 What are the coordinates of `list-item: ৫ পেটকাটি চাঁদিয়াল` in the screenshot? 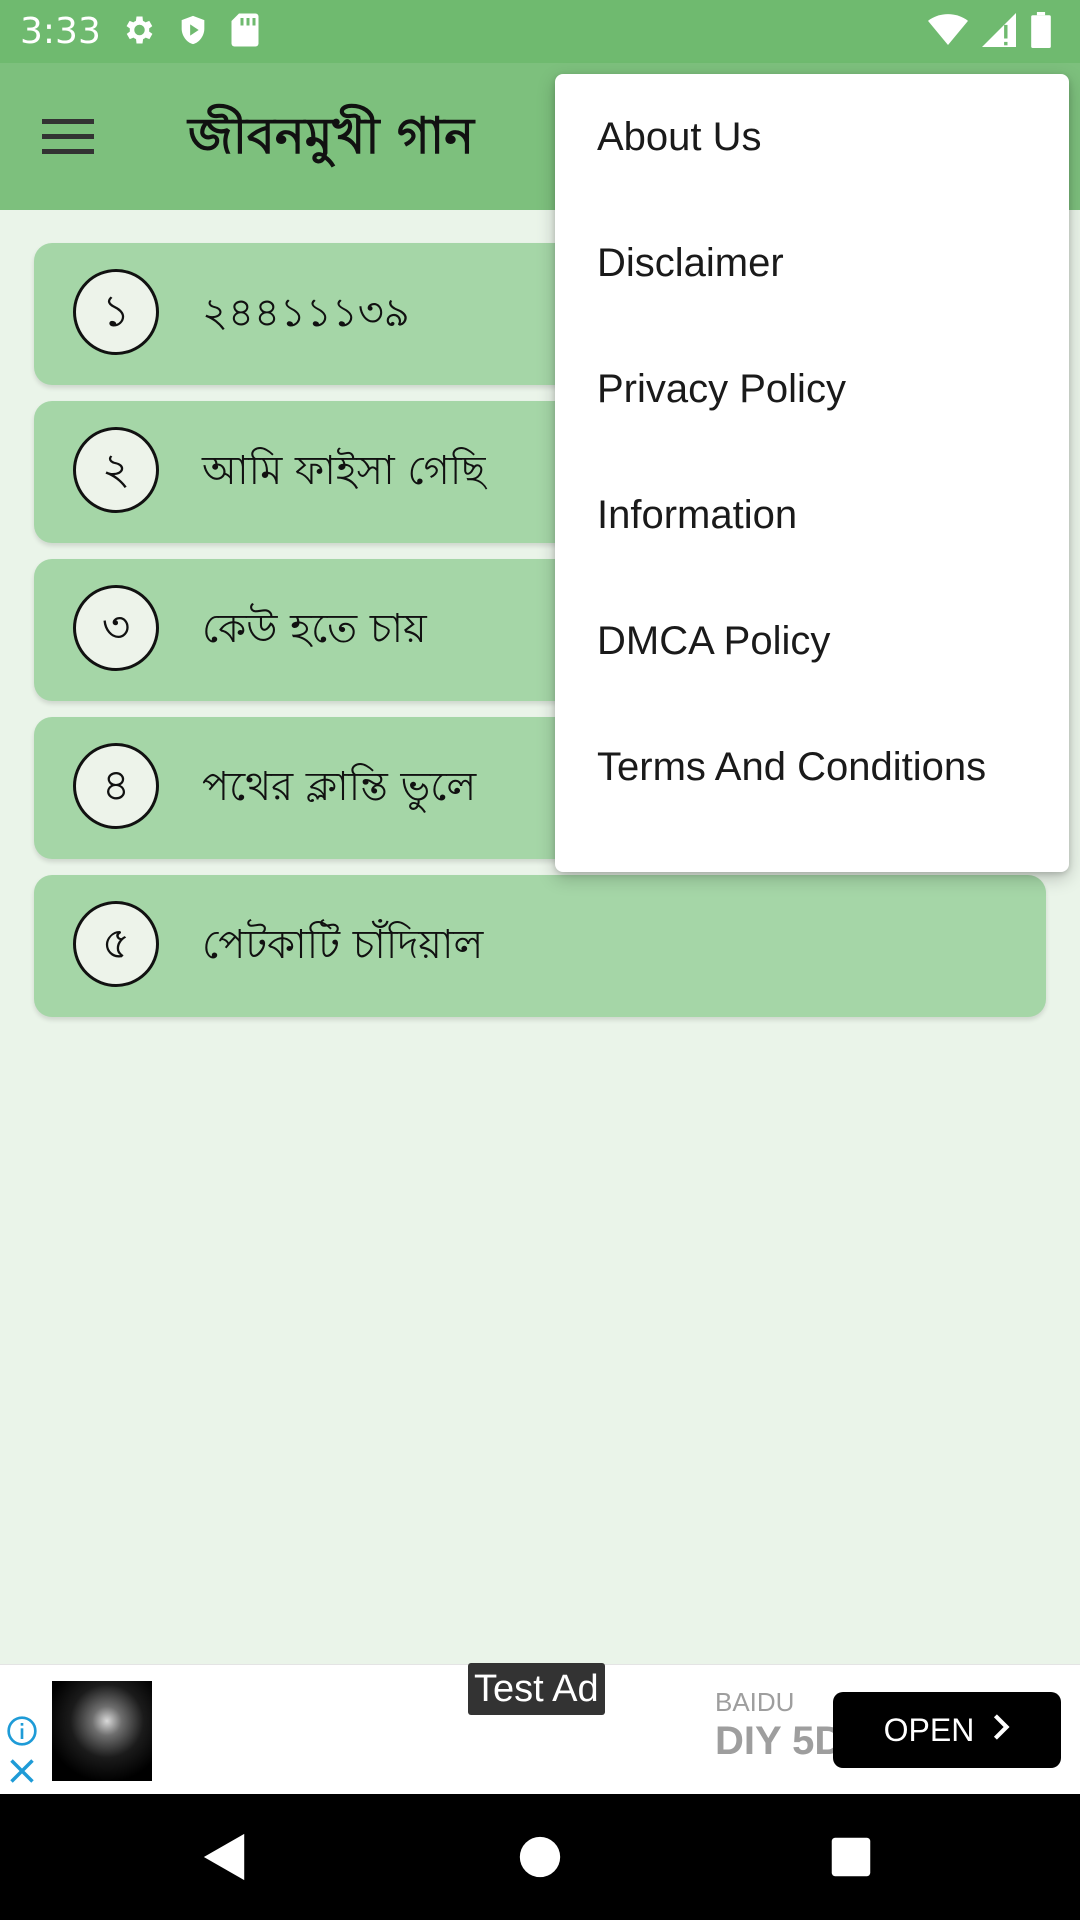 It's located at (540, 946).